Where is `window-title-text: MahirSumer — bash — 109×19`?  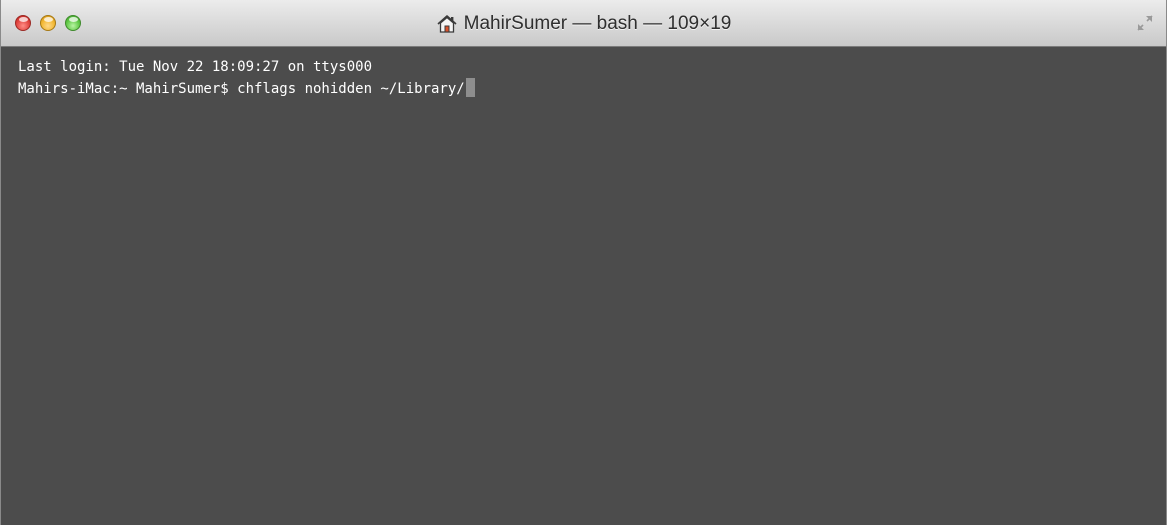 window-title-text: MahirSumer — bash — 109×19 is located at coordinates (597, 23).